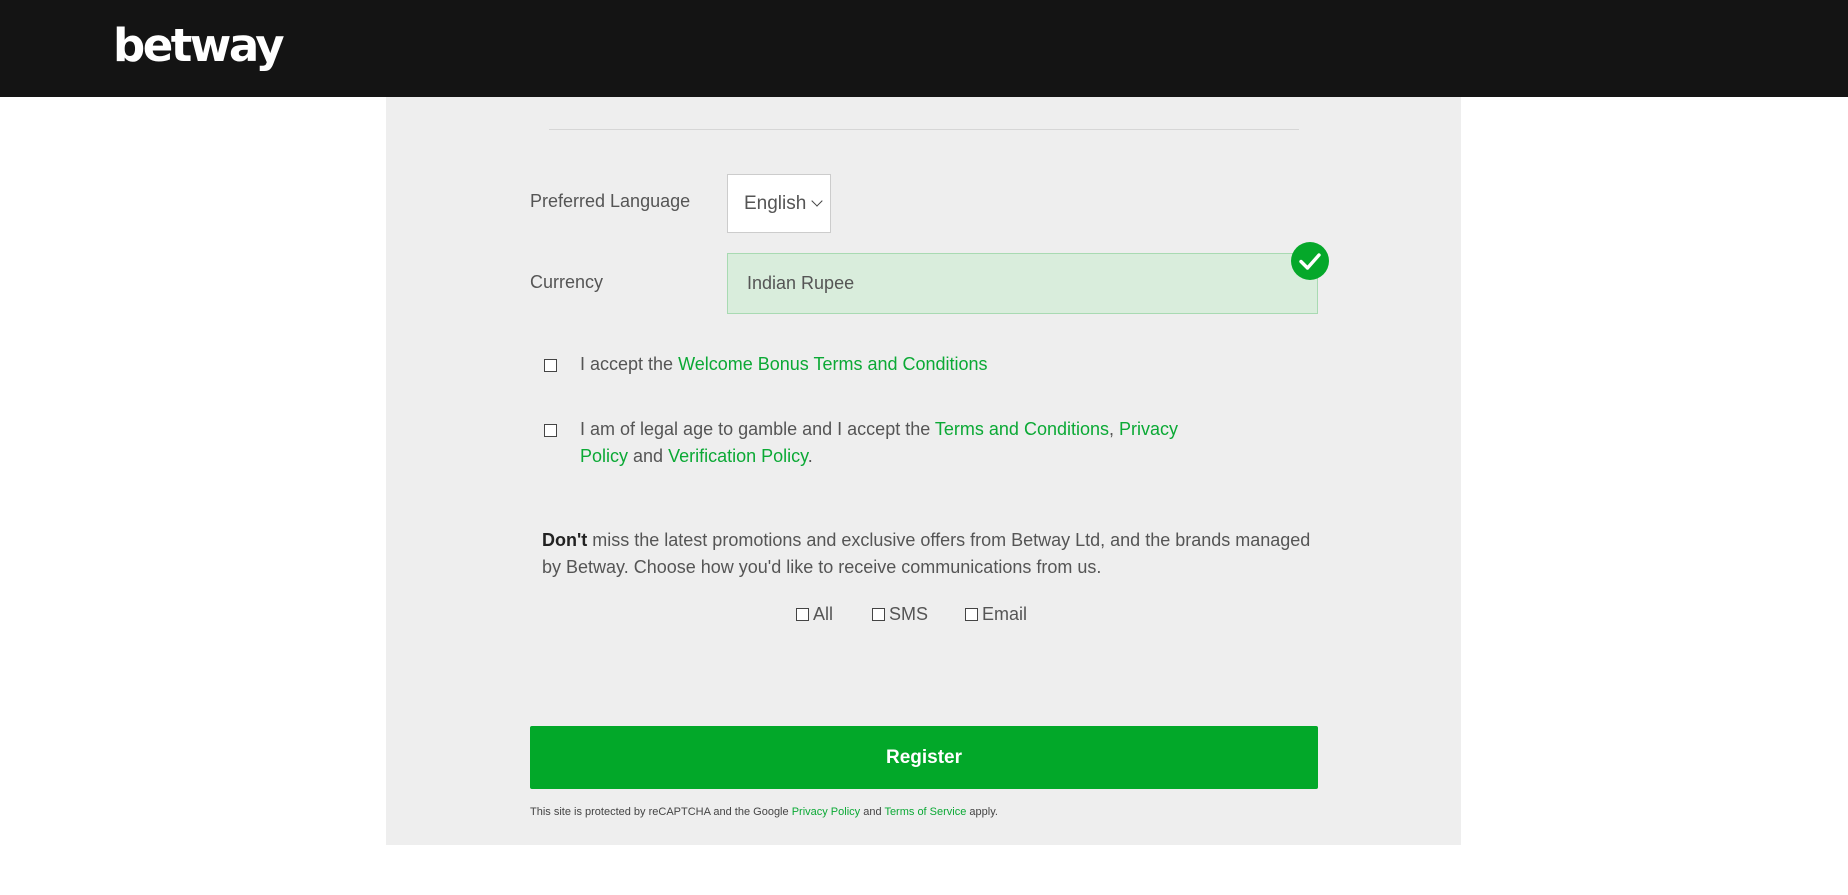 The image size is (1848, 895). I want to click on email-checkbox, so click(971, 614).